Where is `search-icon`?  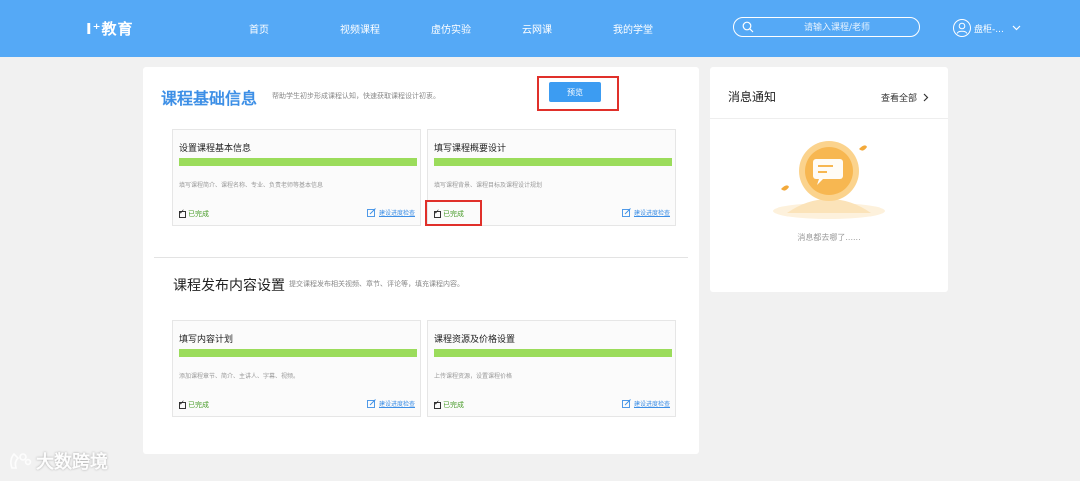
search-icon is located at coordinates (748, 27).